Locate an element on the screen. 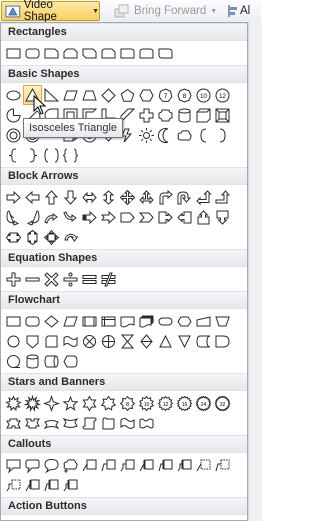  shape-aud-button is located at coordinates (108, 197).